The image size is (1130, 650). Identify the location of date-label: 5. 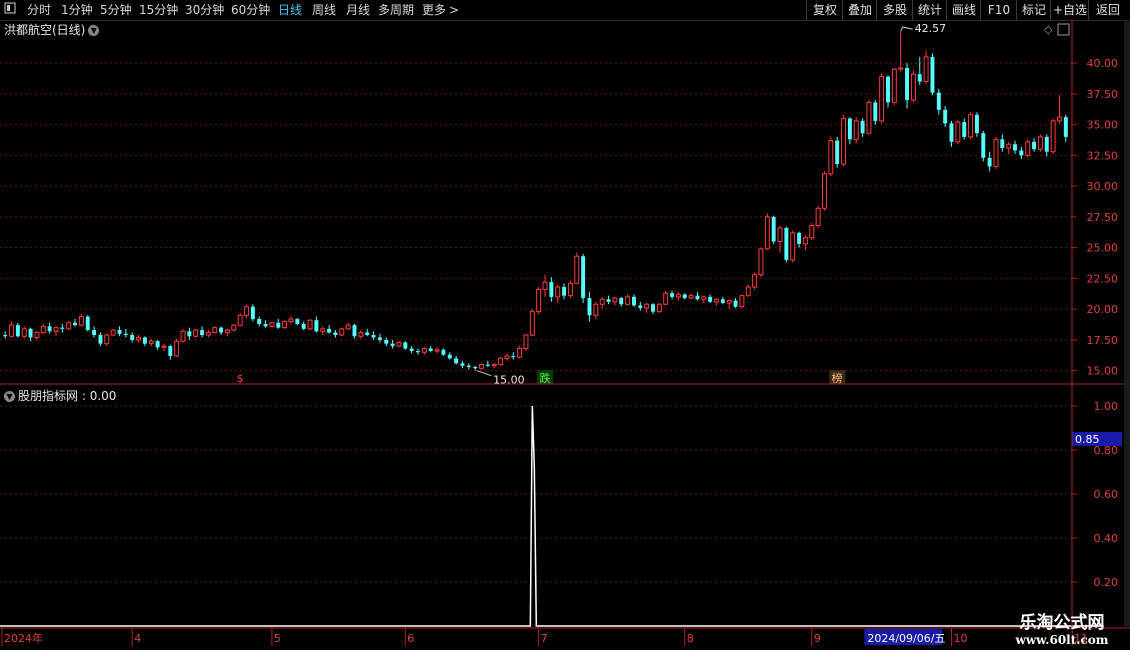
(277, 638).